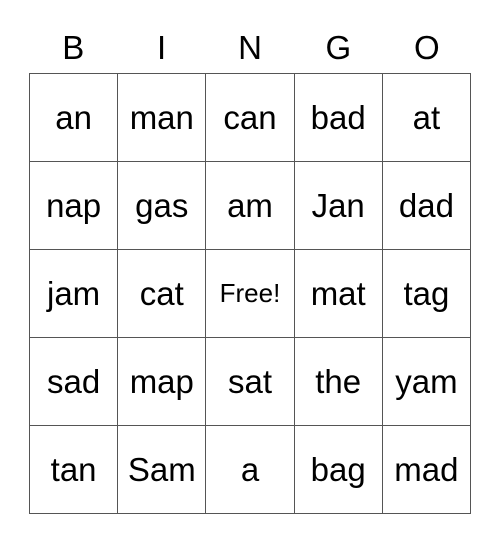 Image resolution: width=500 pixels, height=544 pixels. I want to click on bingo-cell: Jan, so click(338, 206).